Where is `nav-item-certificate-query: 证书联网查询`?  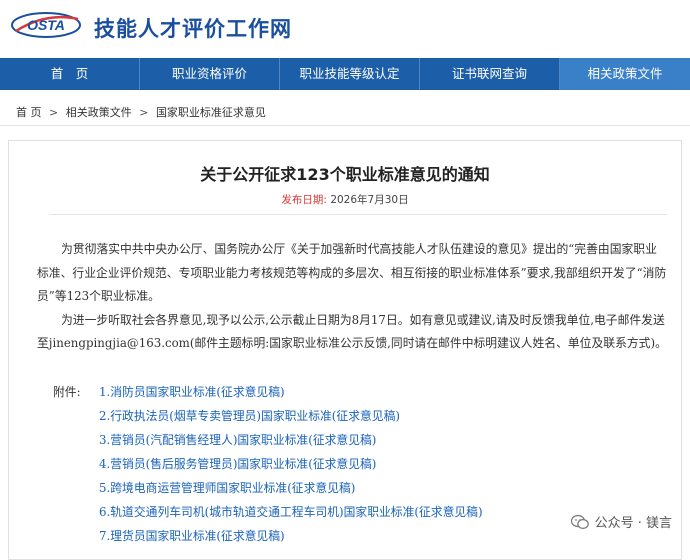 nav-item-certificate-query: 证书联网查询 is located at coordinates (490, 74).